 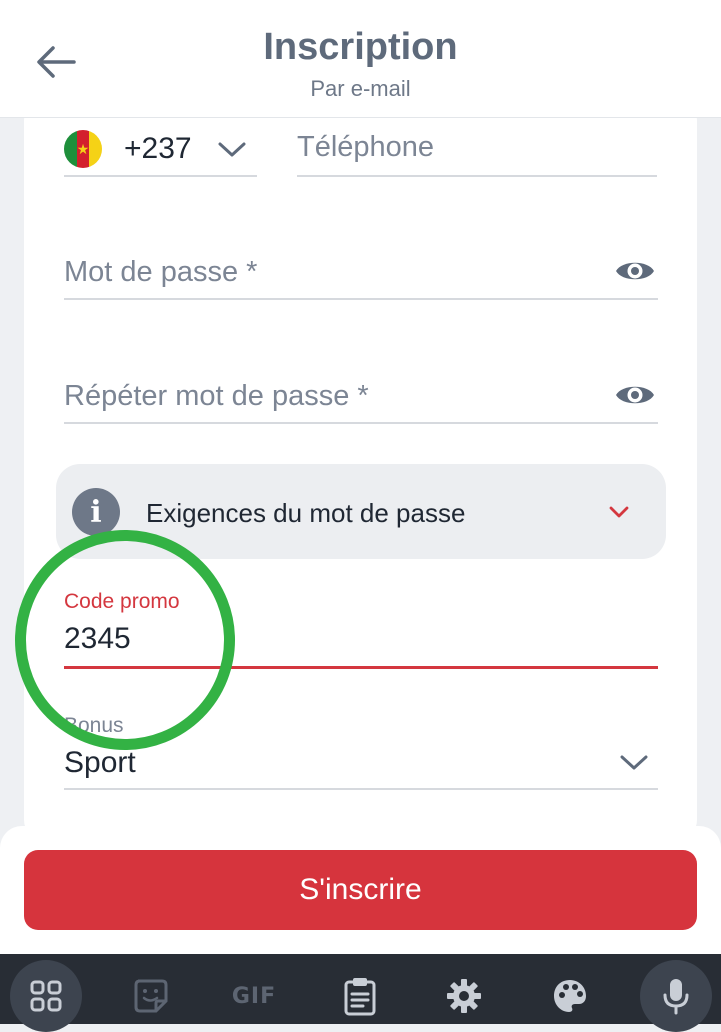 I want to click on cameroon-flag-icon: ★, so click(x=83, y=149).